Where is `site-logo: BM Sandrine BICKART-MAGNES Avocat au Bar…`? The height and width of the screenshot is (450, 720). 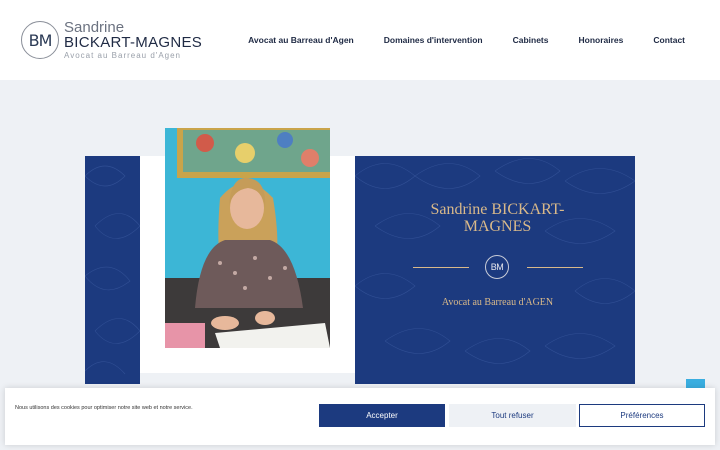
site-logo: BM Sandrine BICKART-MAGNES Avocat au Bar… is located at coordinates (111, 40).